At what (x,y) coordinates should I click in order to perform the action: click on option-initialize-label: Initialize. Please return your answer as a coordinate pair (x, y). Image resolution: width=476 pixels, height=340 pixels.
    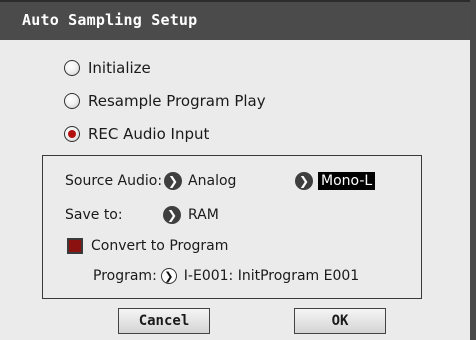
    Looking at the image, I should click on (119, 68).